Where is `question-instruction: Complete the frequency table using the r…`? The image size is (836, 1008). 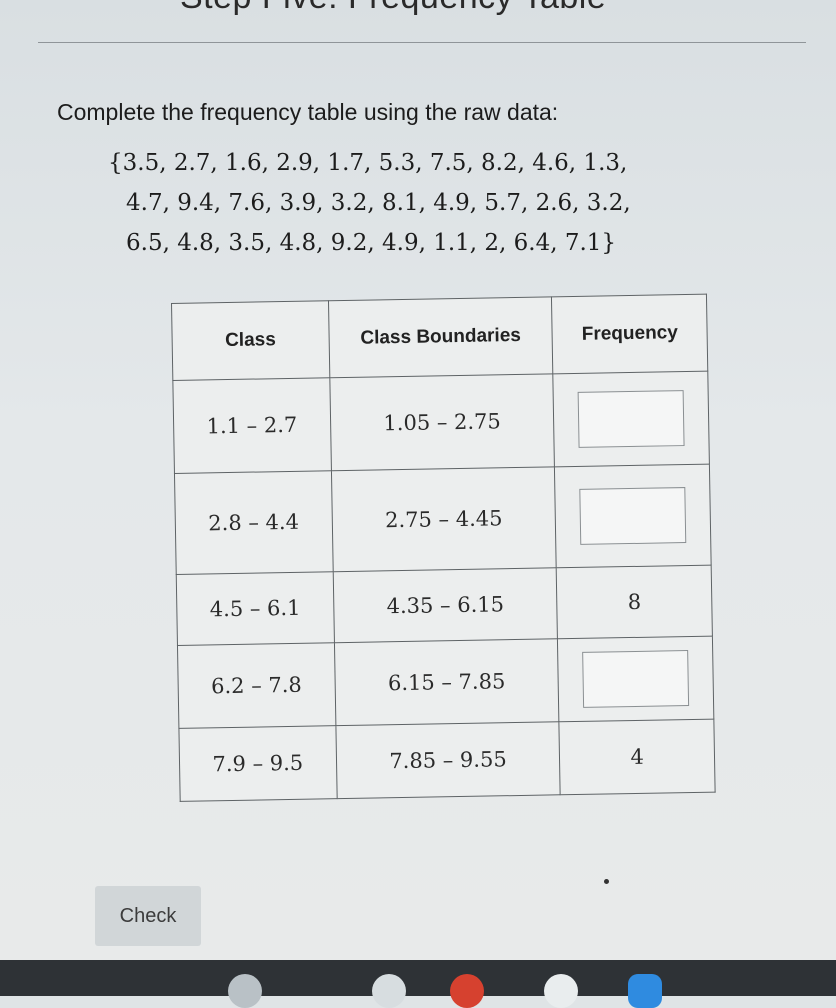 question-instruction: Complete the frequency table using the r… is located at coordinates (308, 112).